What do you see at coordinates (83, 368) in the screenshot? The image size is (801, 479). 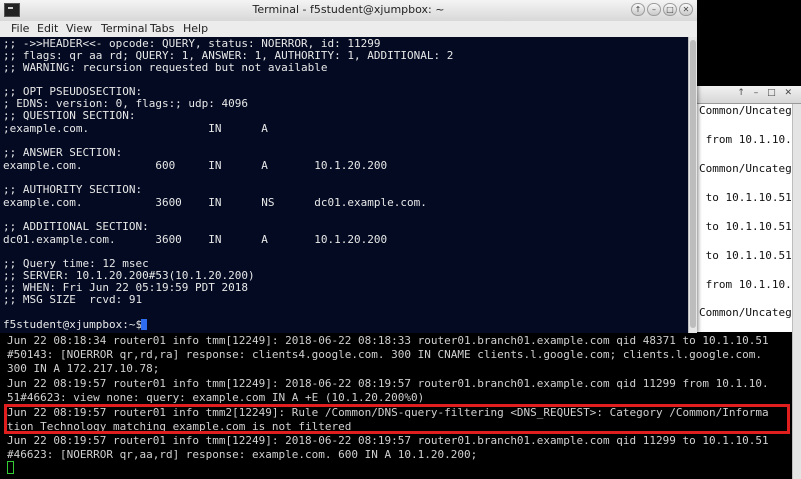 I see `log-line: 300 IN A 172.217.10.78;` at bounding box center [83, 368].